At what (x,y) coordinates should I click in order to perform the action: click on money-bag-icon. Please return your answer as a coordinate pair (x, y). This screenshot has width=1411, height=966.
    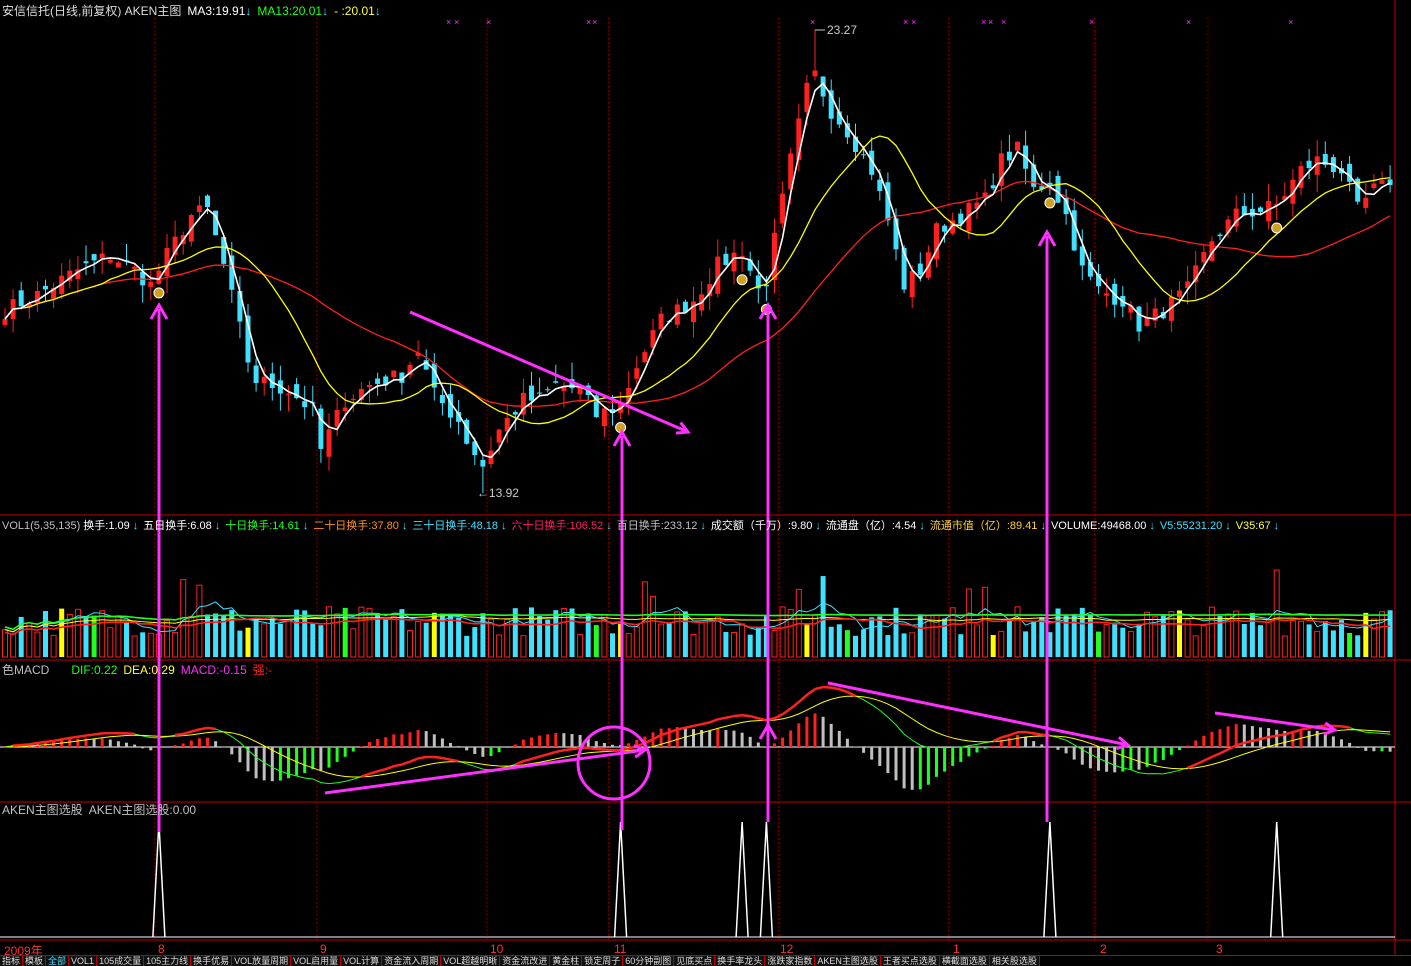
    Looking at the image, I should click on (1277, 228).